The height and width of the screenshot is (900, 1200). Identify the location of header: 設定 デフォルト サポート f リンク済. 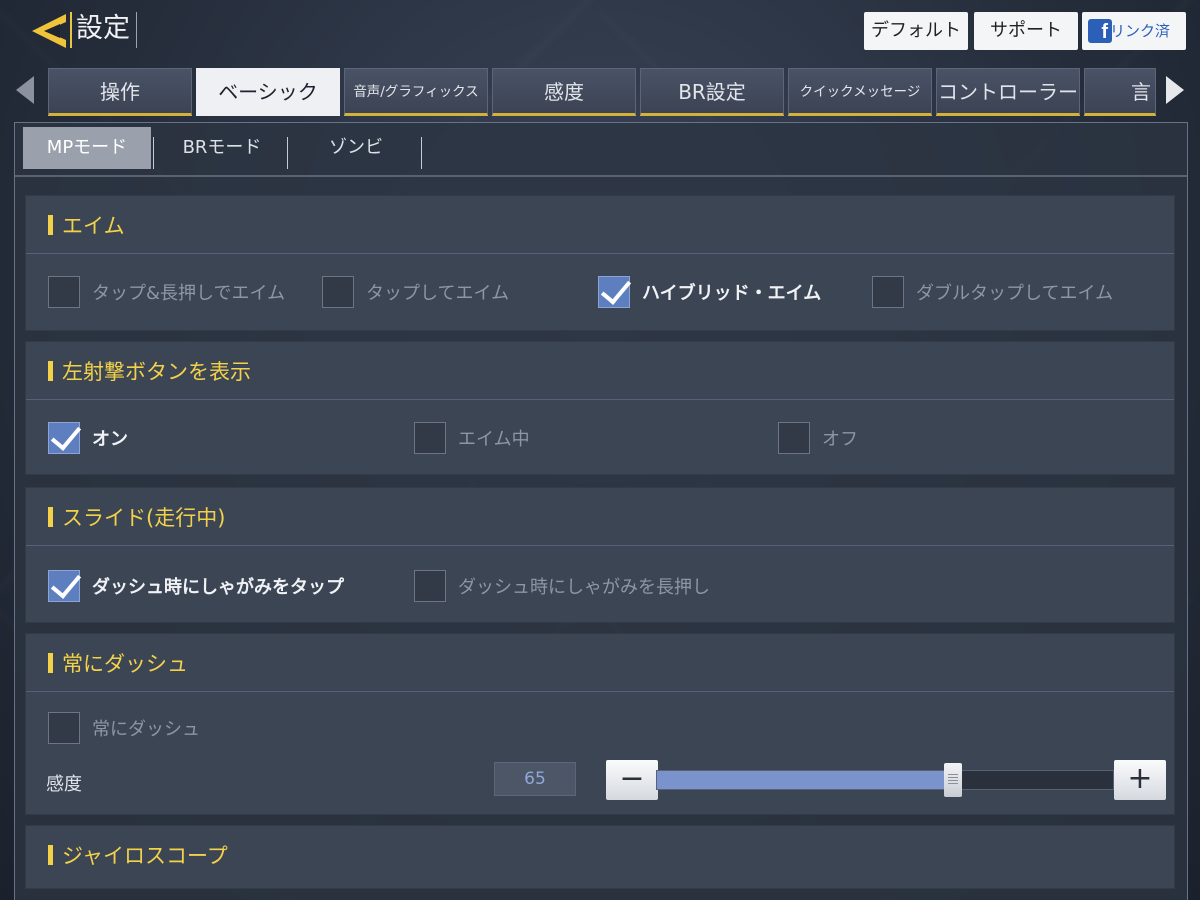
(600, 31).